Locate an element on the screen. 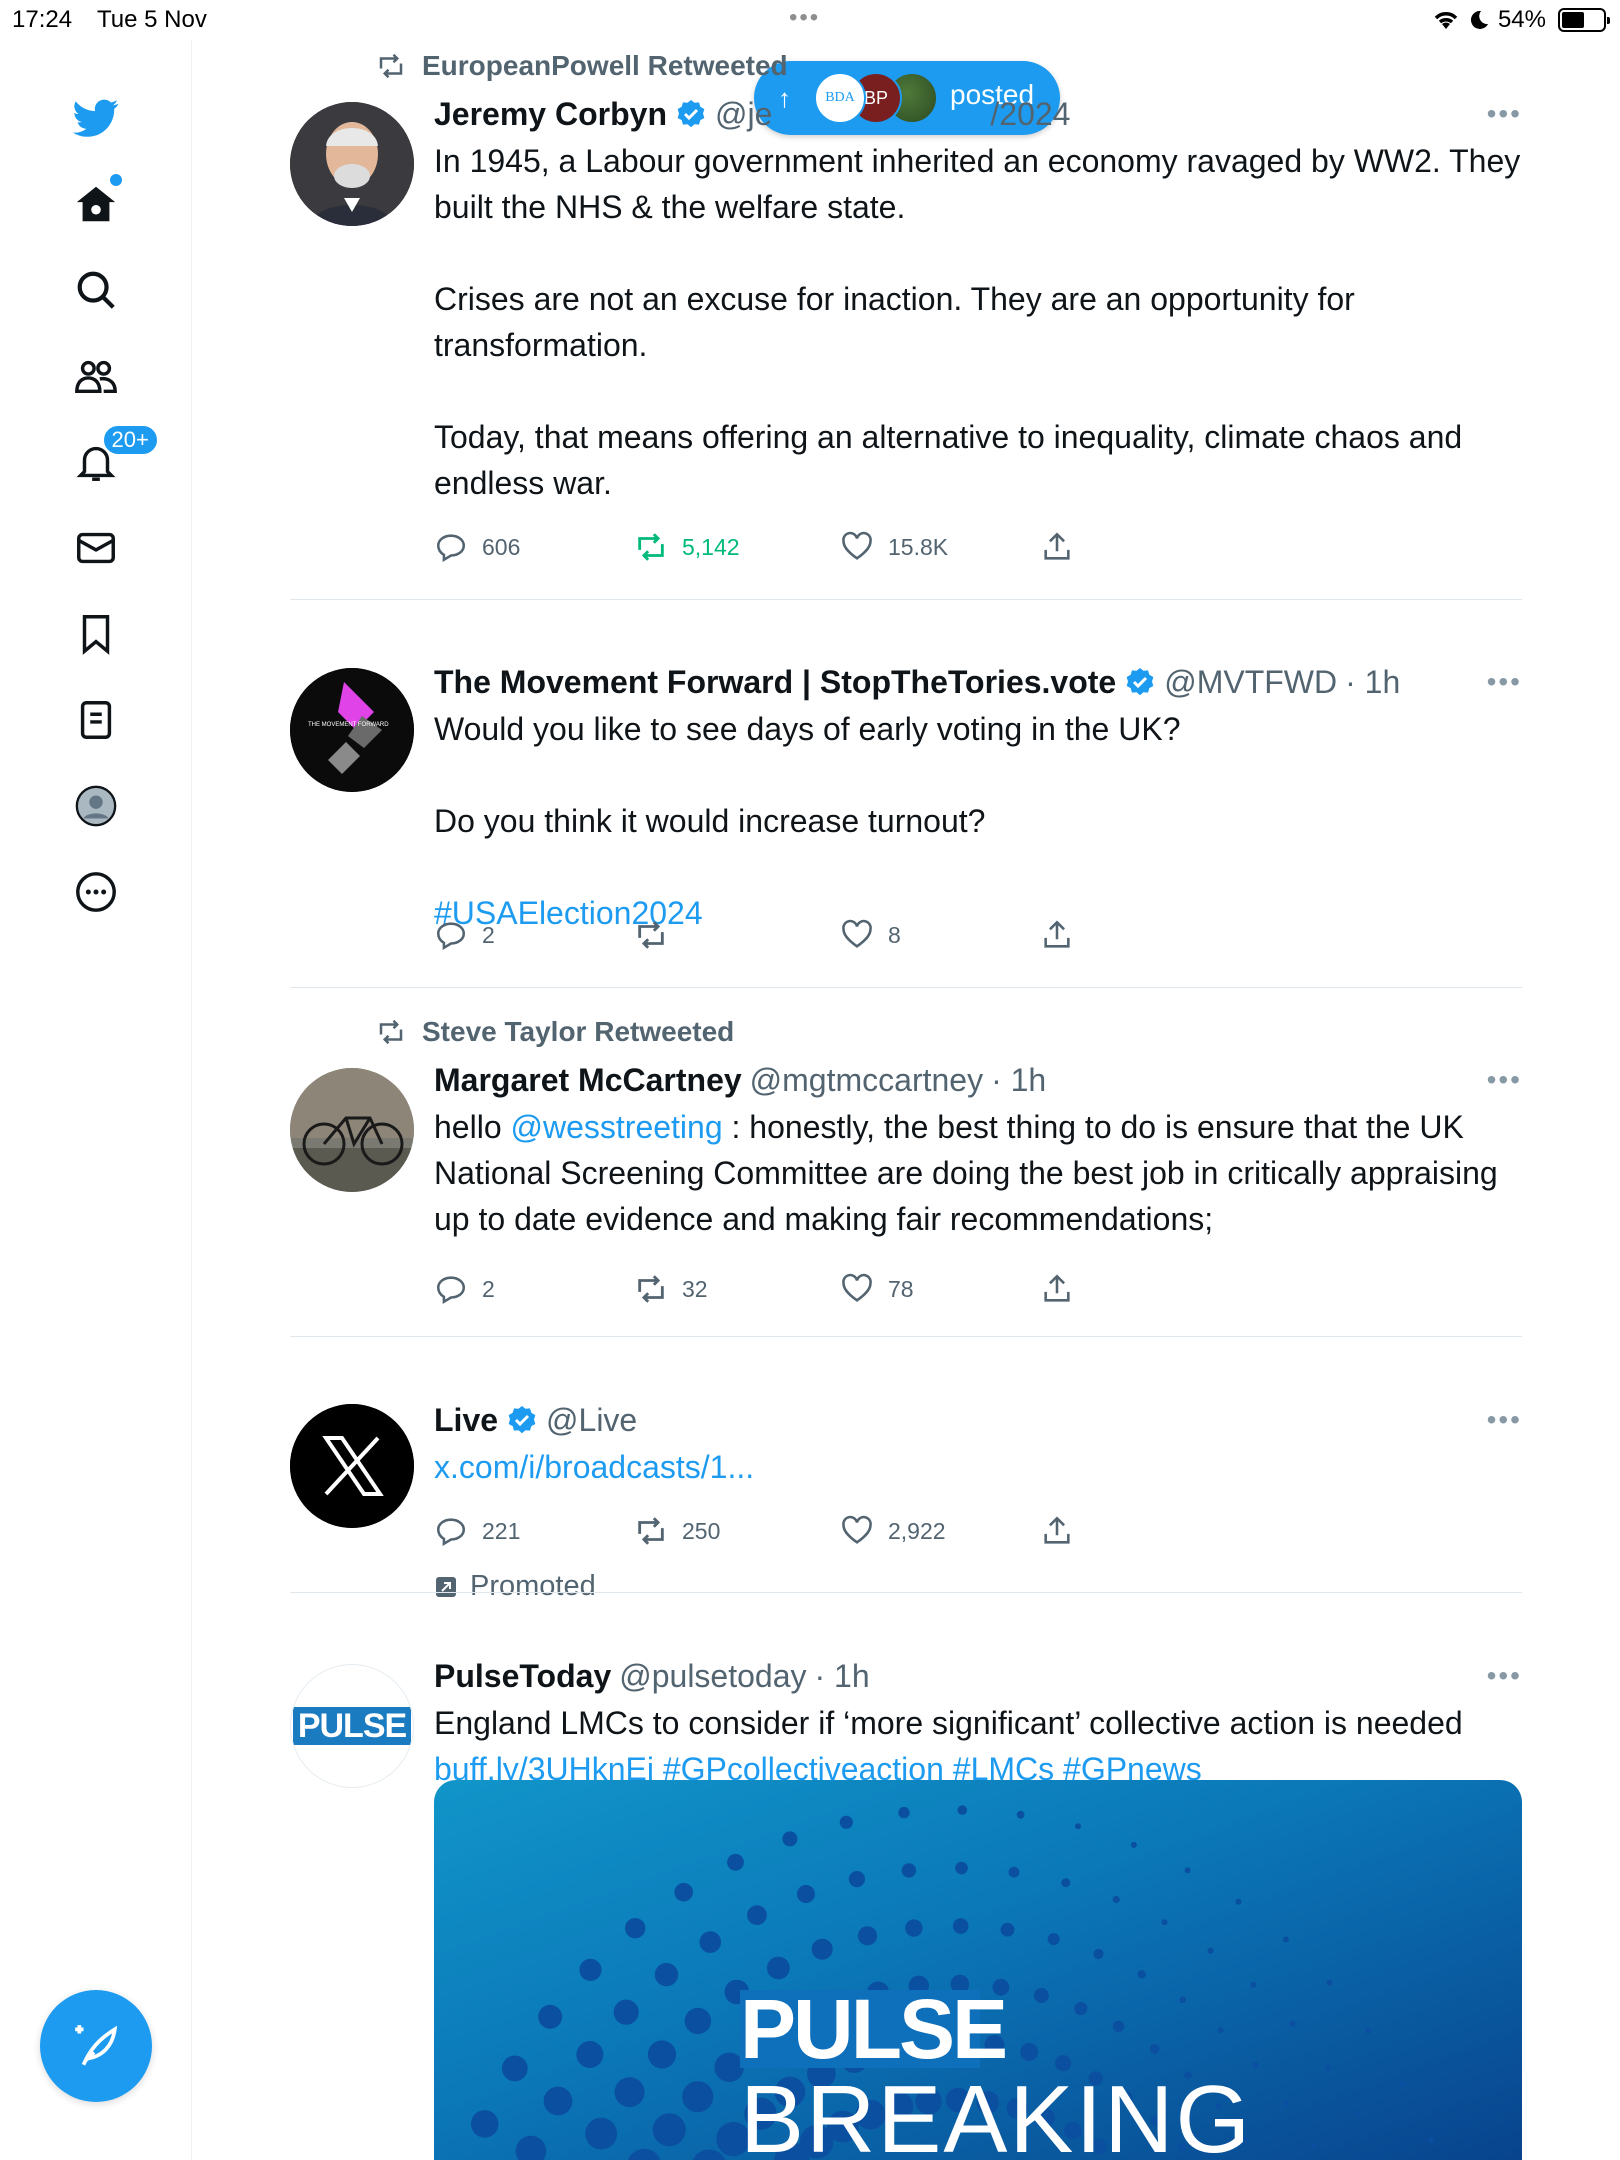 The width and height of the screenshot is (1620, 2160). retweet-icon is located at coordinates (391, 66).